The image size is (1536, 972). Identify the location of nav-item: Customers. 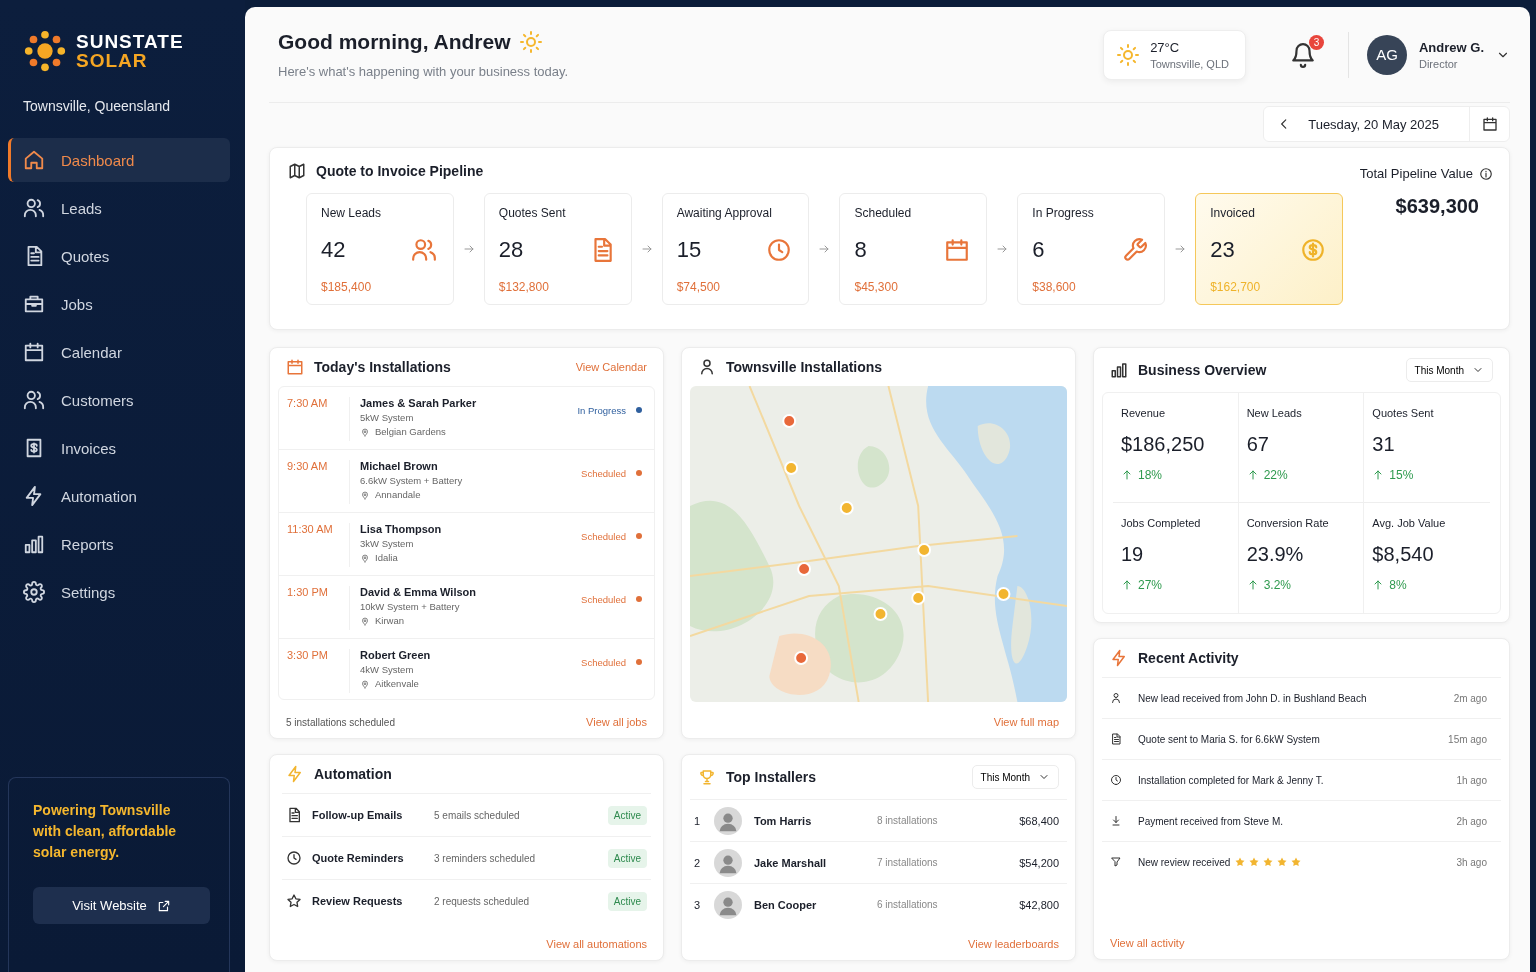
(119, 400).